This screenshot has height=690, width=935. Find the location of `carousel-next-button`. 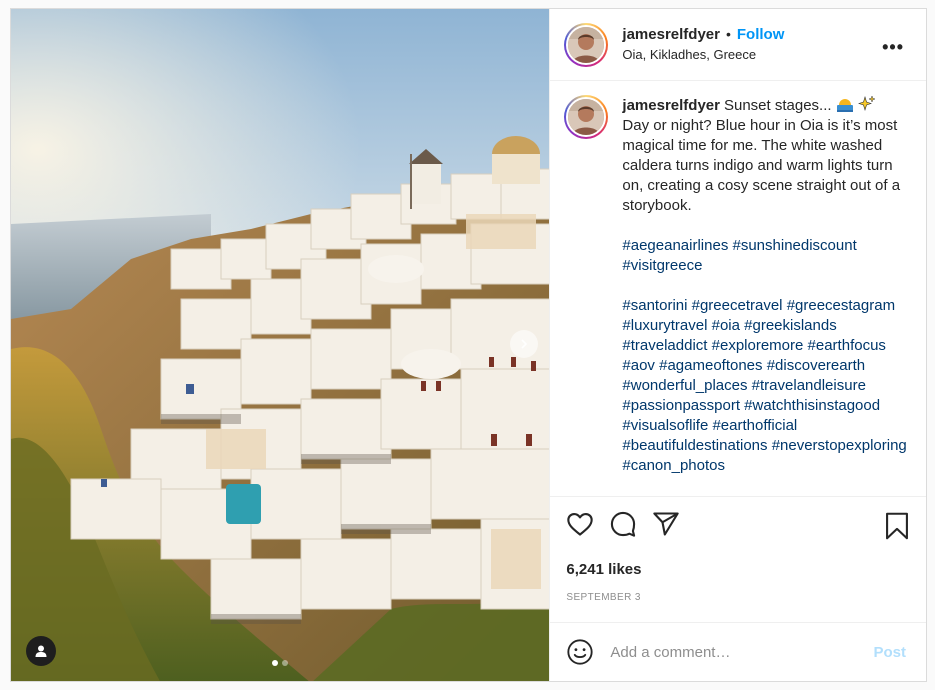

carousel-next-button is located at coordinates (524, 344).